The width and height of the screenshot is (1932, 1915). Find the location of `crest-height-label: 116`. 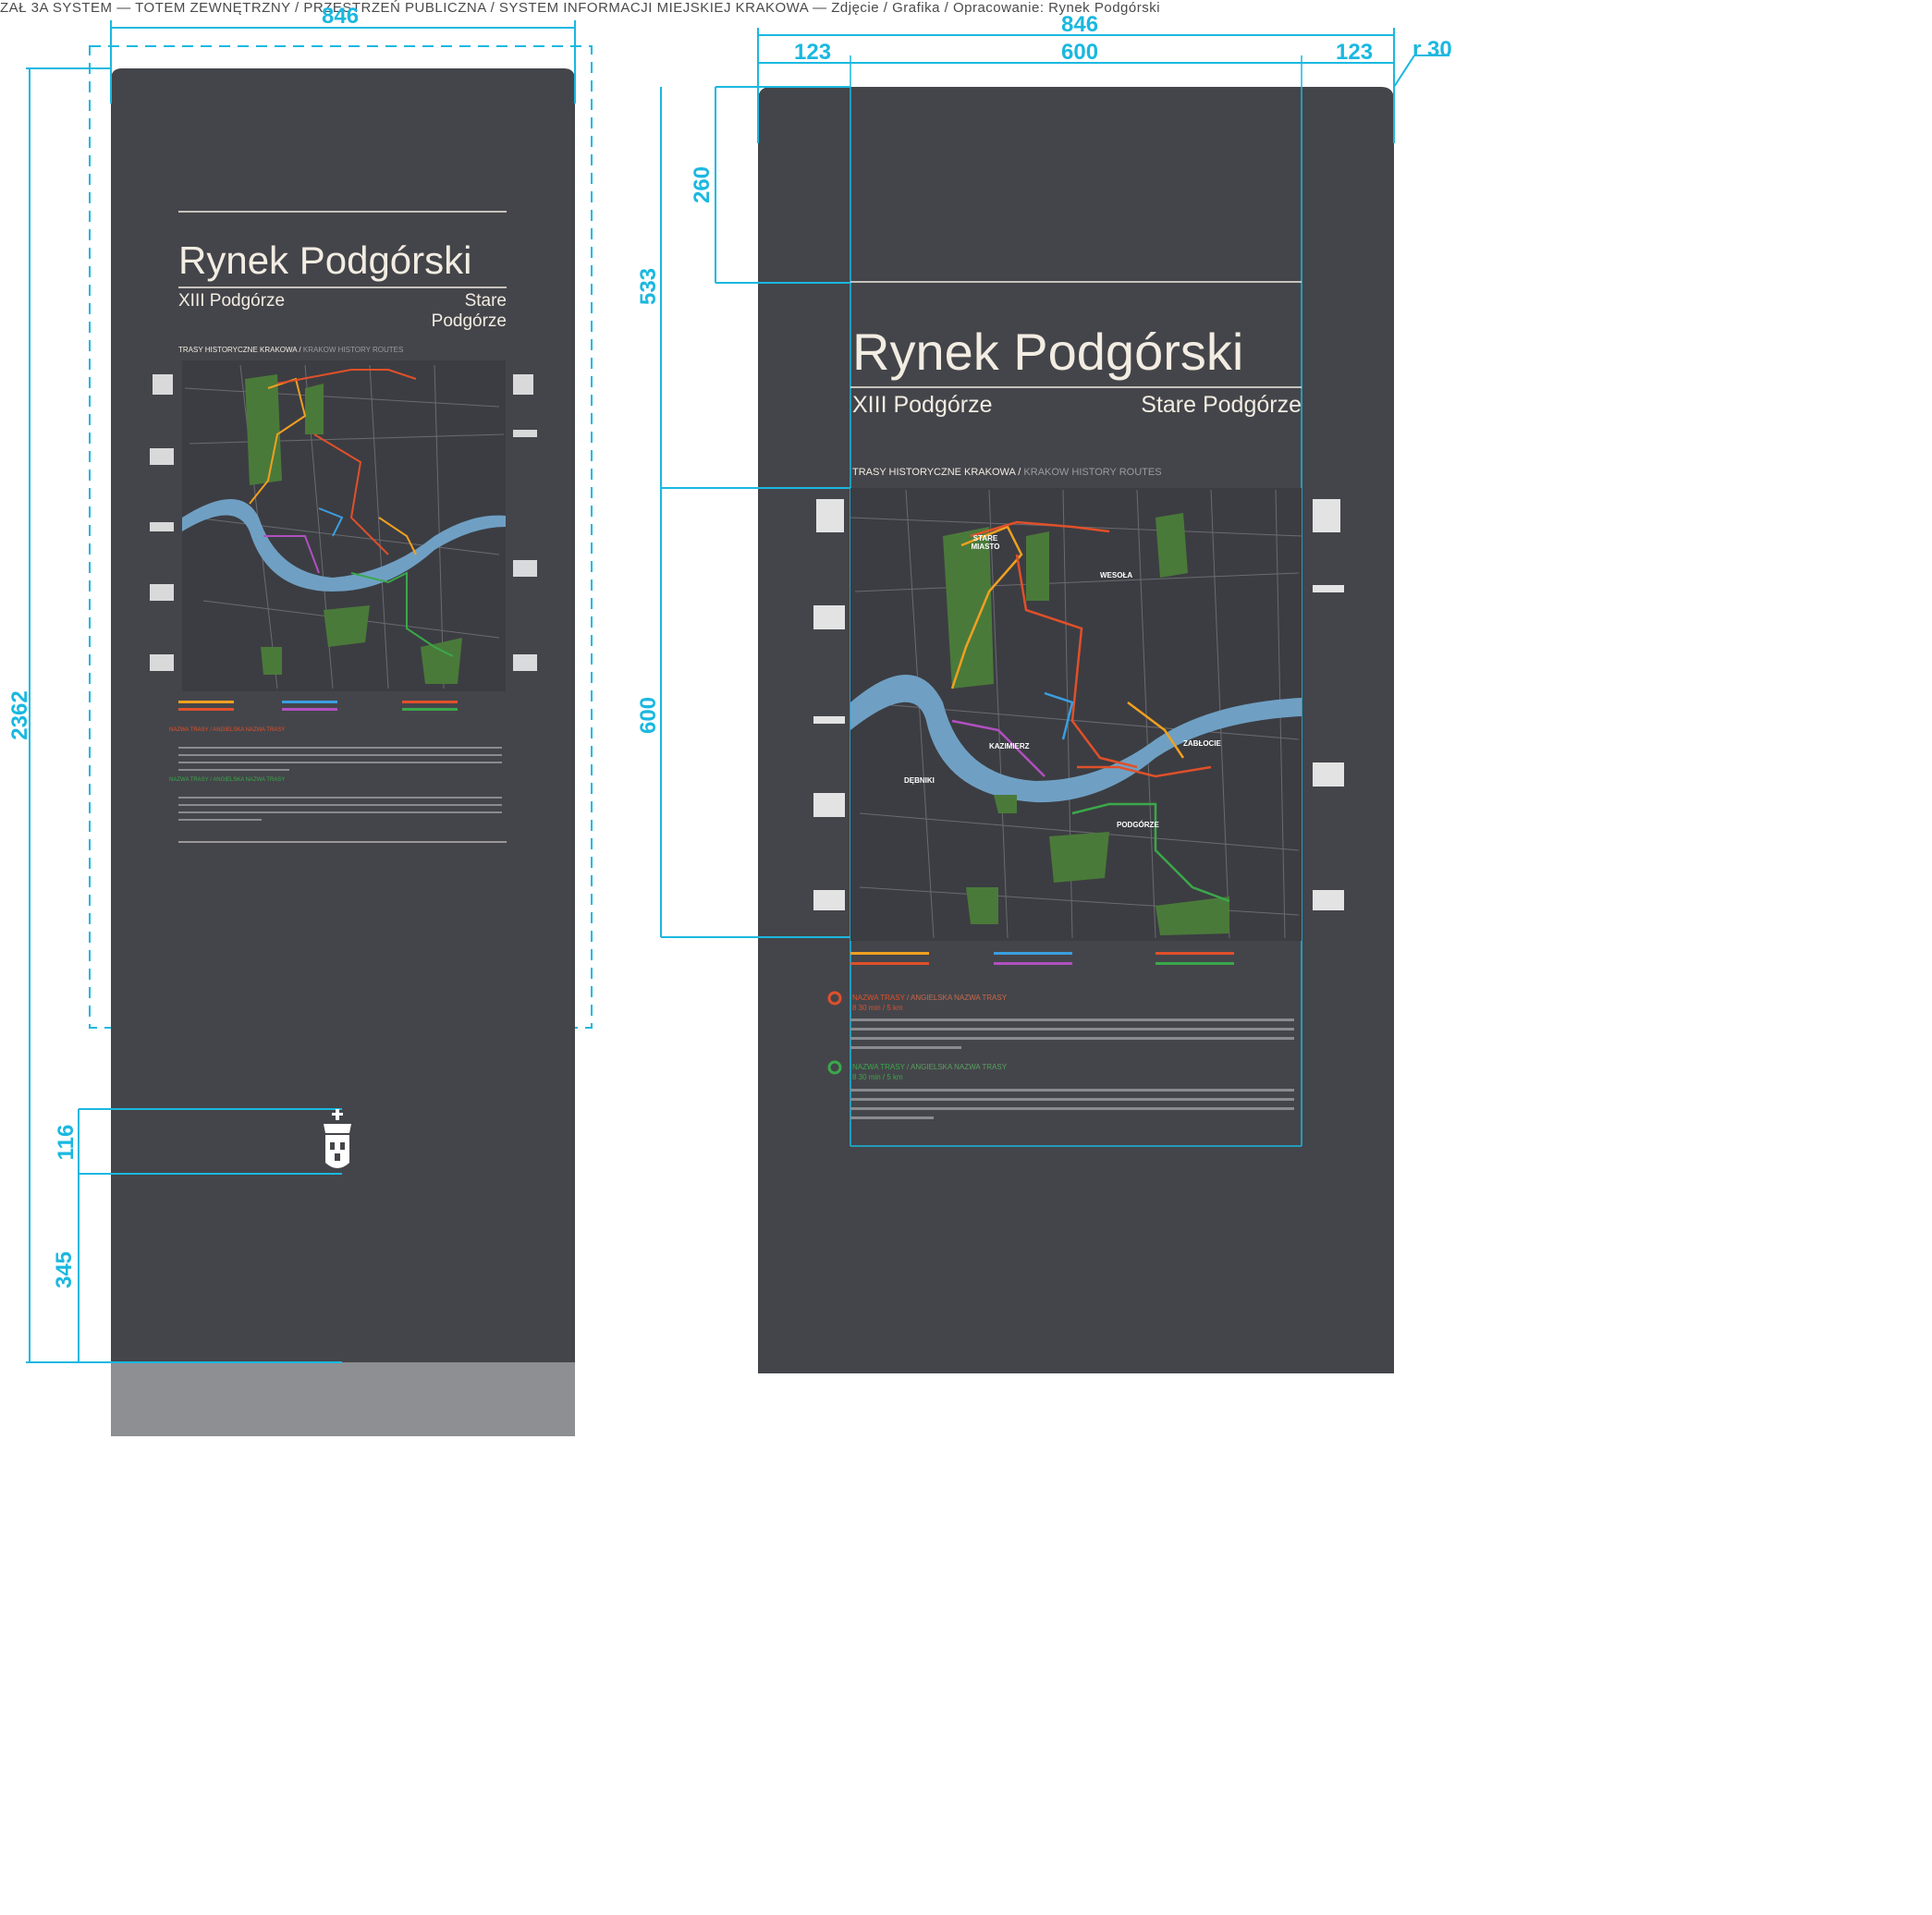

crest-height-label: 116 is located at coordinates (66, 1142).